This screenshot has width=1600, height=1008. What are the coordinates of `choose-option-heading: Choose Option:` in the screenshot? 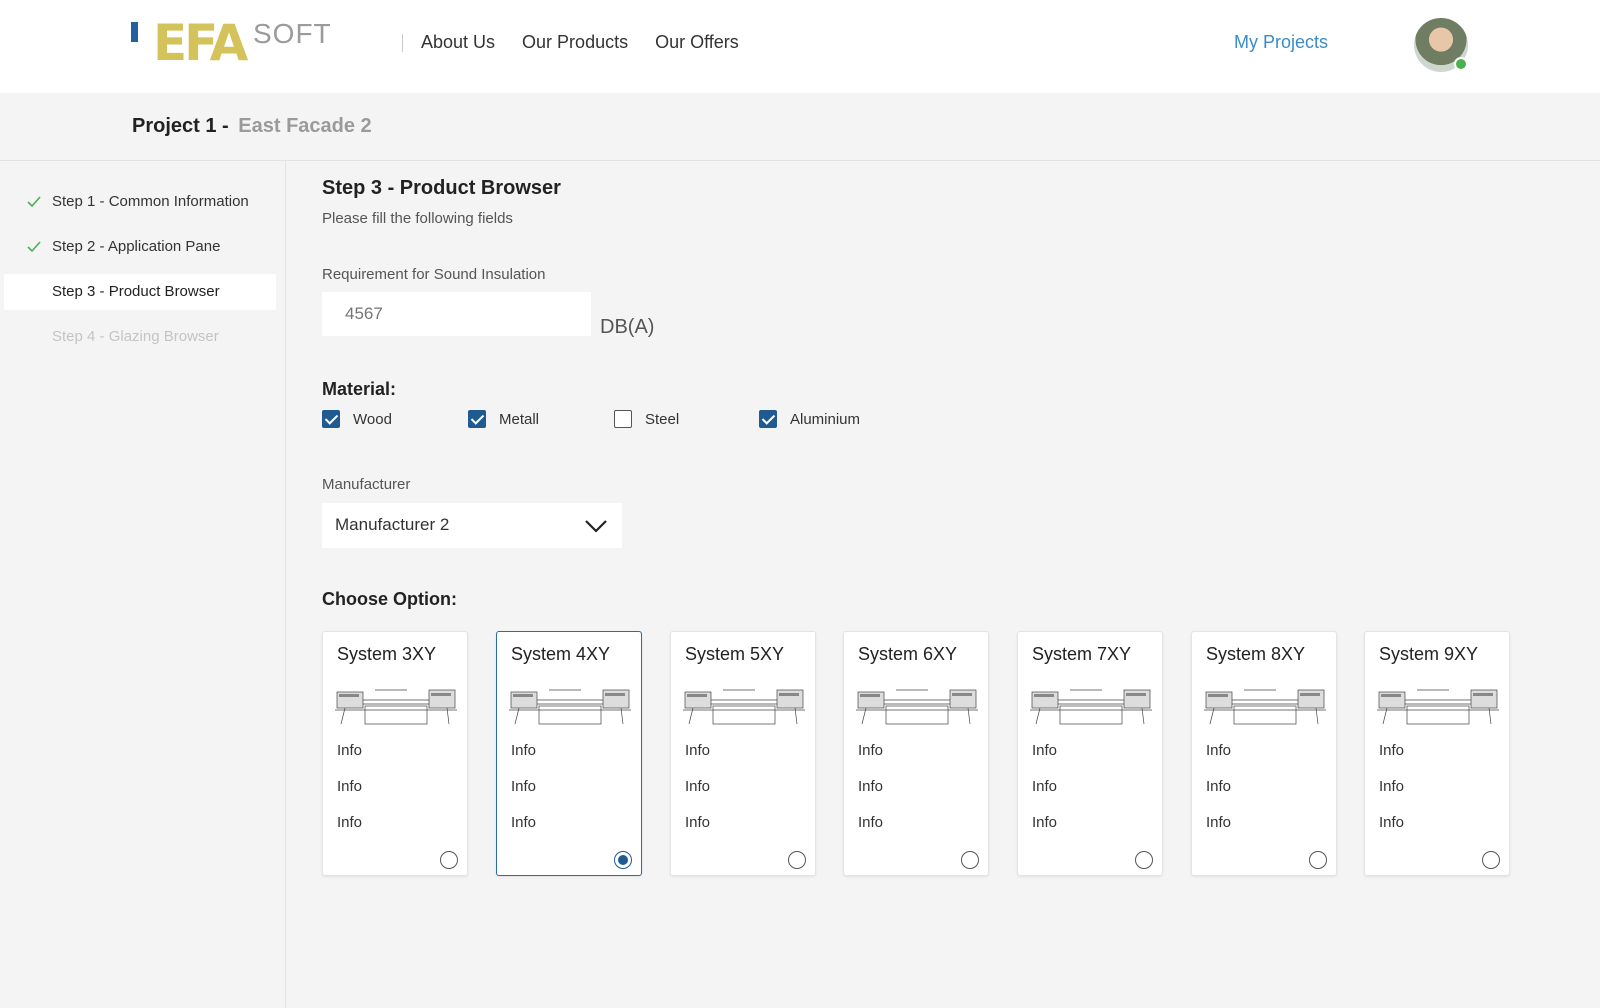 It's located at (389, 599).